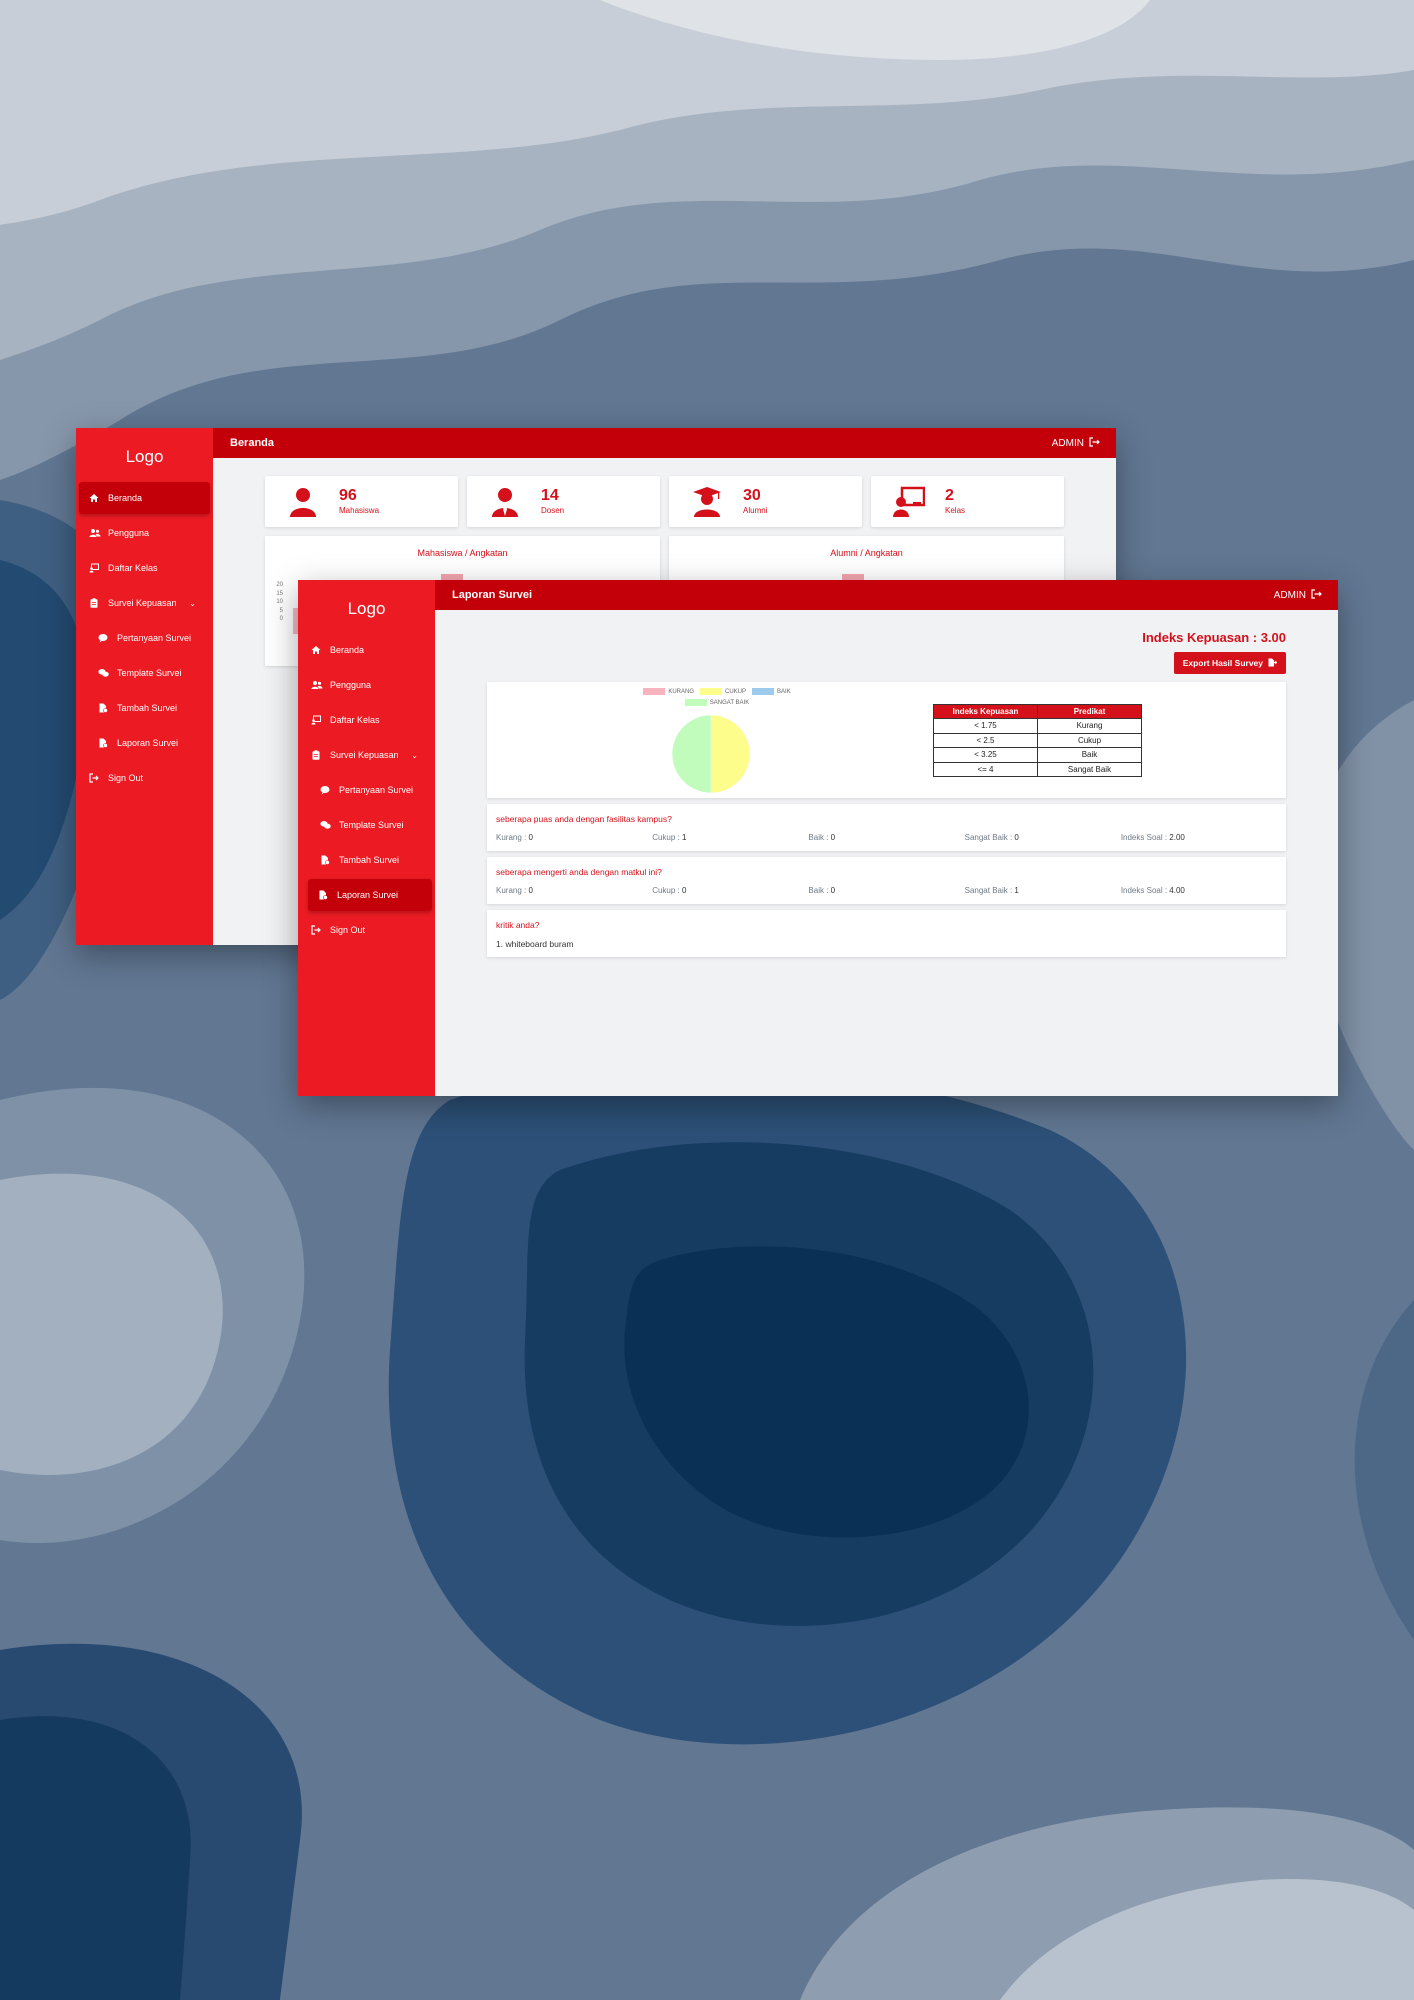  What do you see at coordinates (730, 890) in the screenshot?
I see `stat-cukup: Cukup : 0` at bounding box center [730, 890].